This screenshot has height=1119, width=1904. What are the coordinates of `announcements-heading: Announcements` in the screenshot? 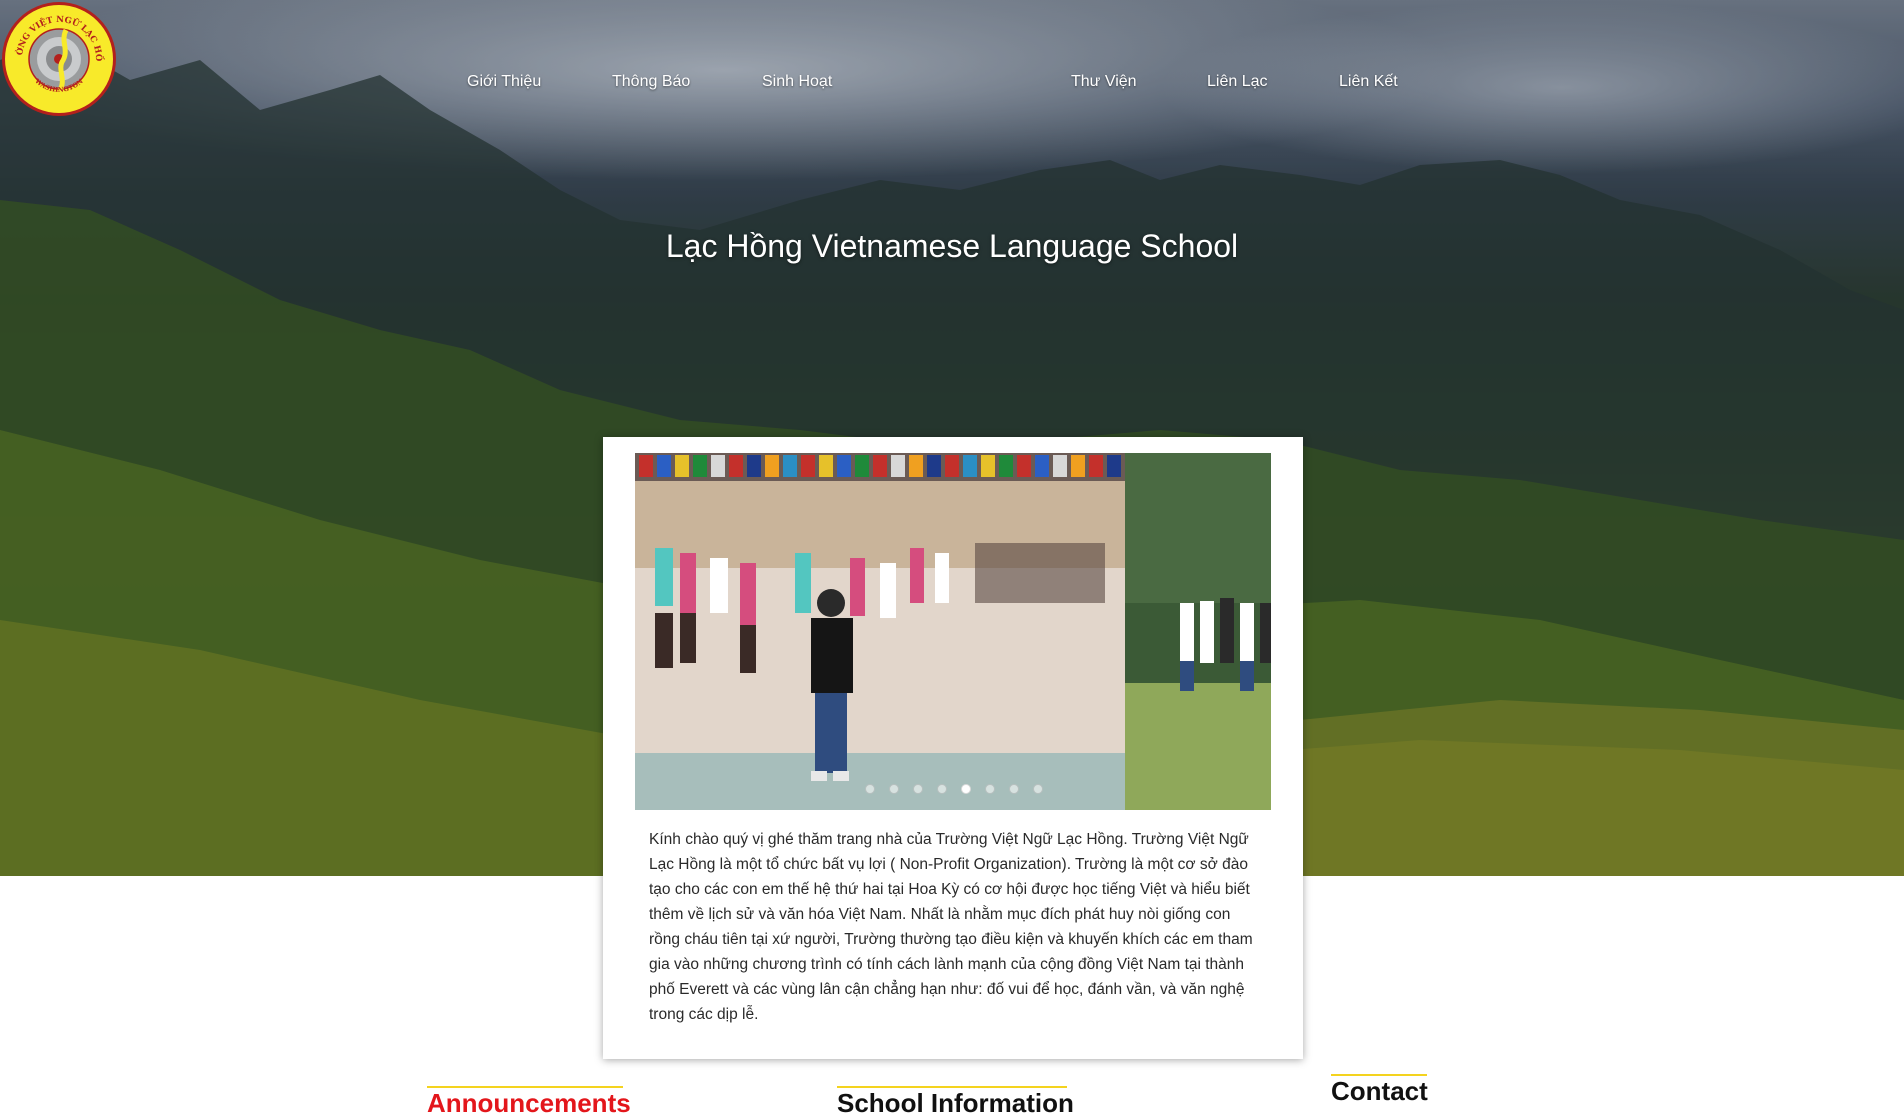 It's located at (529, 1103).